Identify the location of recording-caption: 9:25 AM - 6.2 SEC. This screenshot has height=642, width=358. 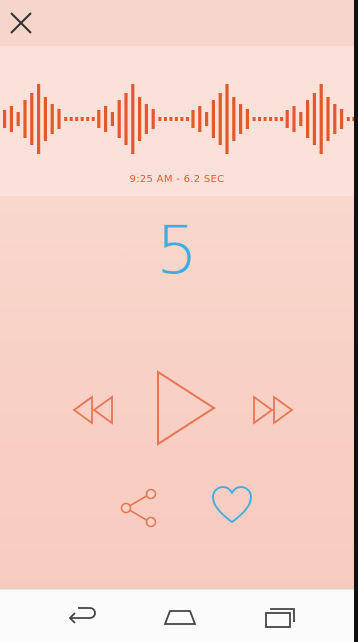
(177, 179).